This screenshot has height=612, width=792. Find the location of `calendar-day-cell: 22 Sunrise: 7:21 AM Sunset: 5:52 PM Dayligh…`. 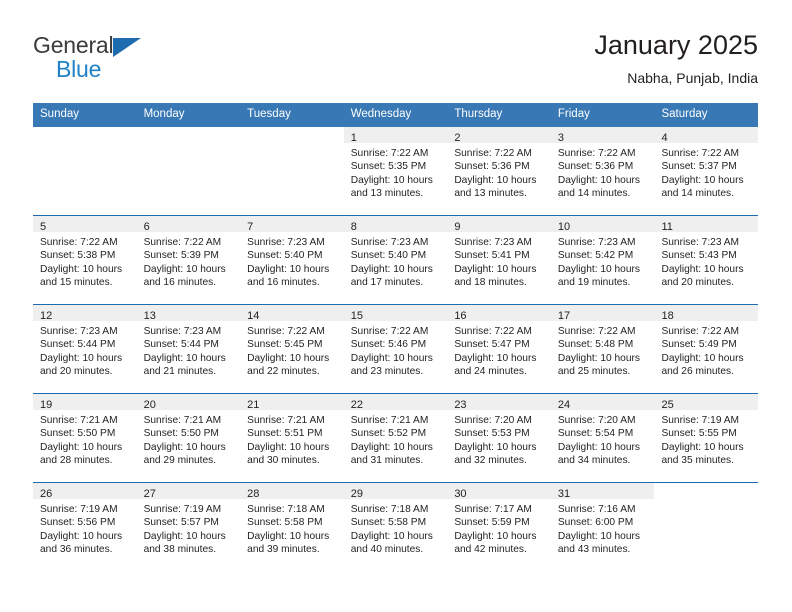

calendar-day-cell: 22 Sunrise: 7:21 AM Sunset: 5:52 PM Dayligh… is located at coordinates (395, 438).